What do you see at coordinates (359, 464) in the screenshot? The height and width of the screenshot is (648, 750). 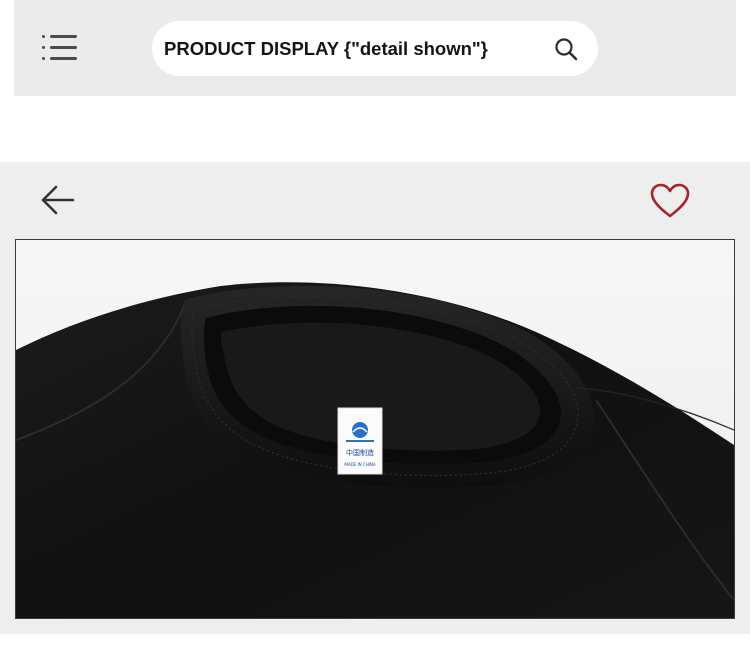 I see `label-text-en: MADE IN CHINA` at bounding box center [359, 464].